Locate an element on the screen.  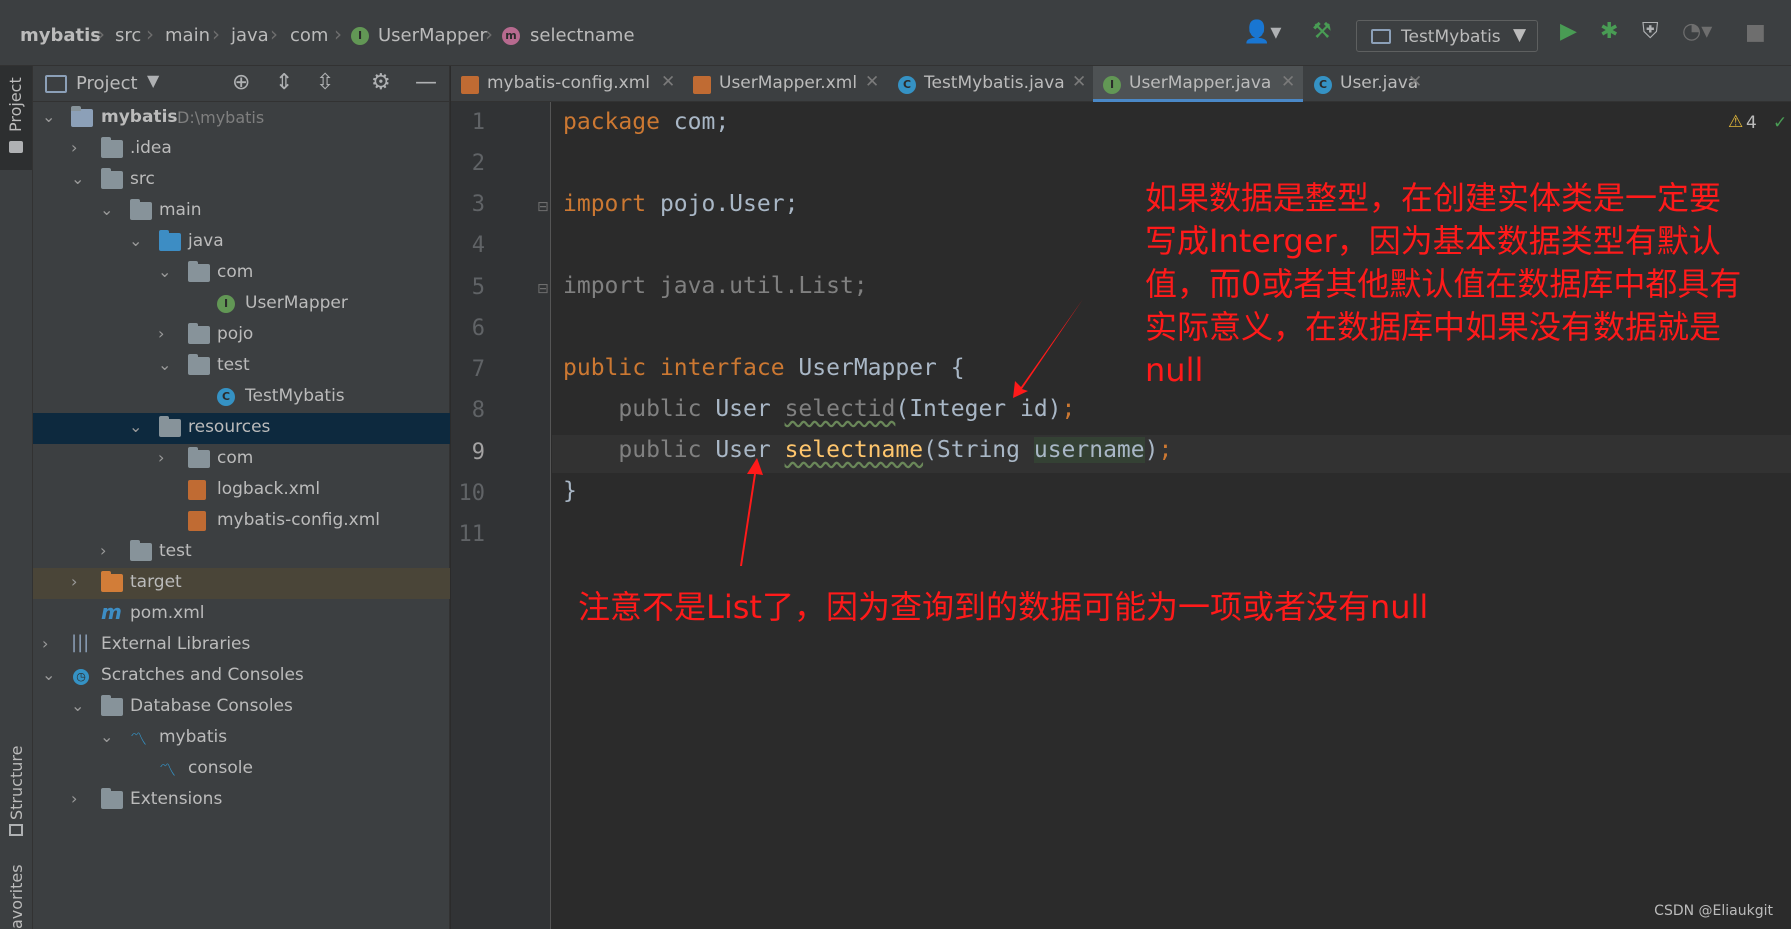
tree-item-java: ⌄ java is located at coordinates (241, 242).